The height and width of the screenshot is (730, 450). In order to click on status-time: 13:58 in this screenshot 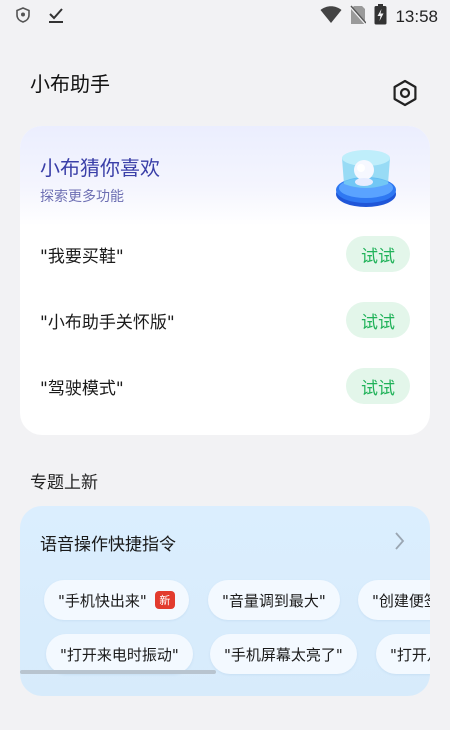, I will do `click(416, 16)`.